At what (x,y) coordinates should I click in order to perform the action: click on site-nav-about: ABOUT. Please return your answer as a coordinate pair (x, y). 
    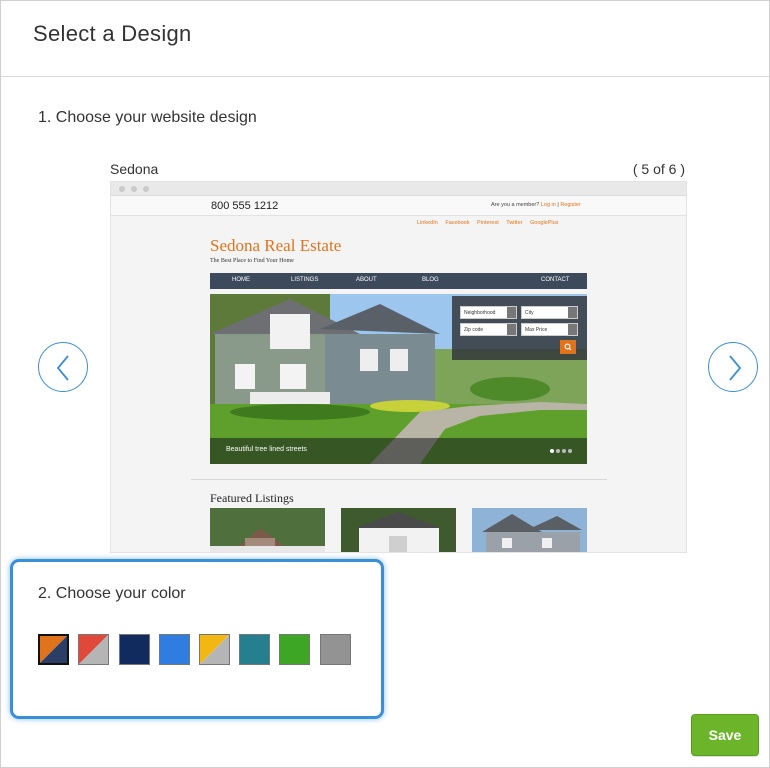
    Looking at the image, I should click on (366, 280).